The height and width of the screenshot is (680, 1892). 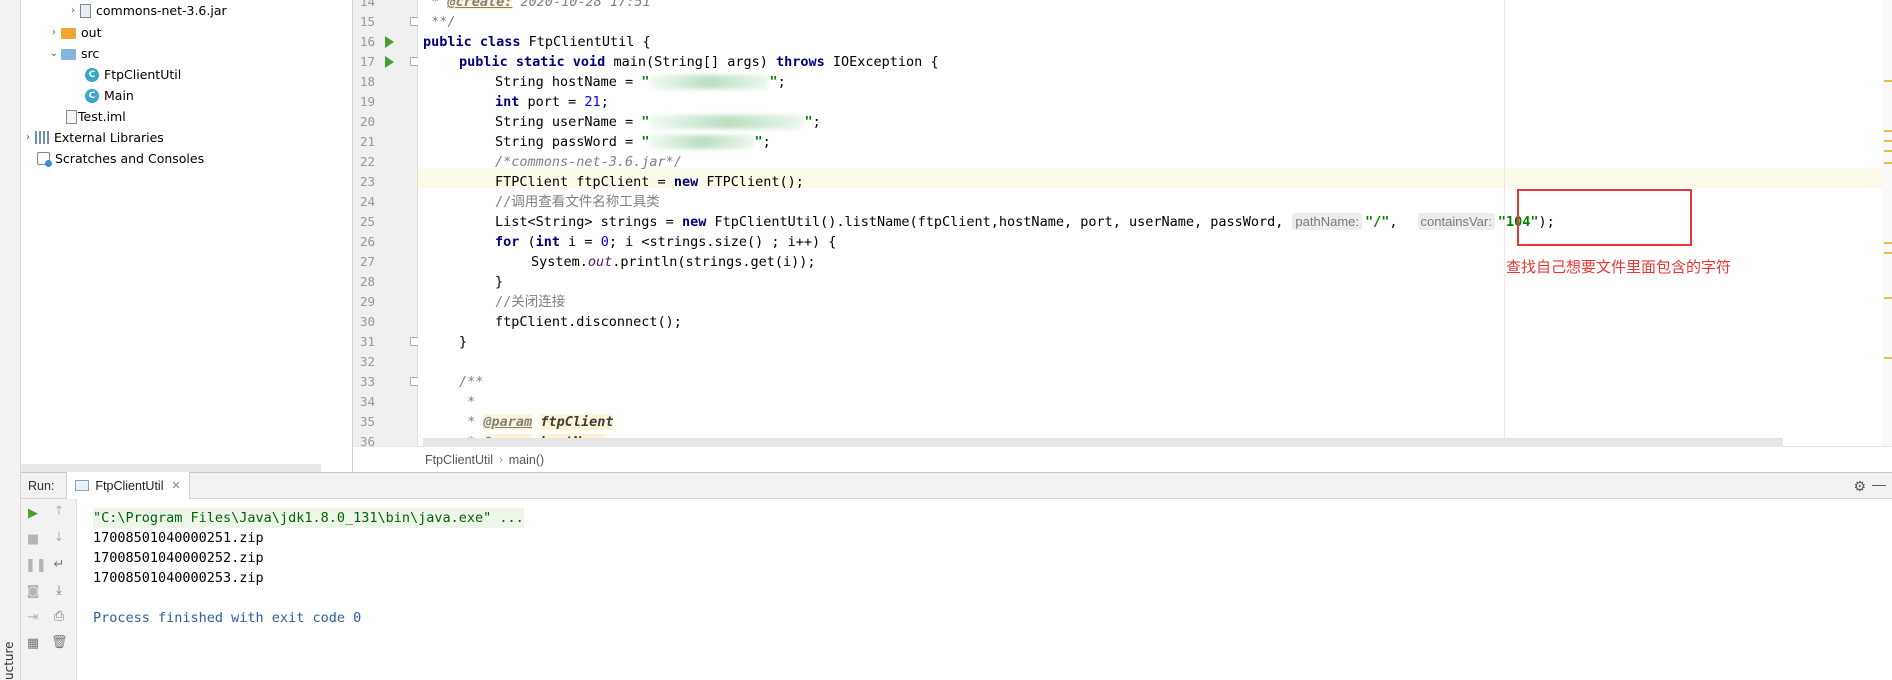 What do you see at coordinates (367, 41) in the screenshot?
I see `line-number: 16` at bounding box center [367, 41].